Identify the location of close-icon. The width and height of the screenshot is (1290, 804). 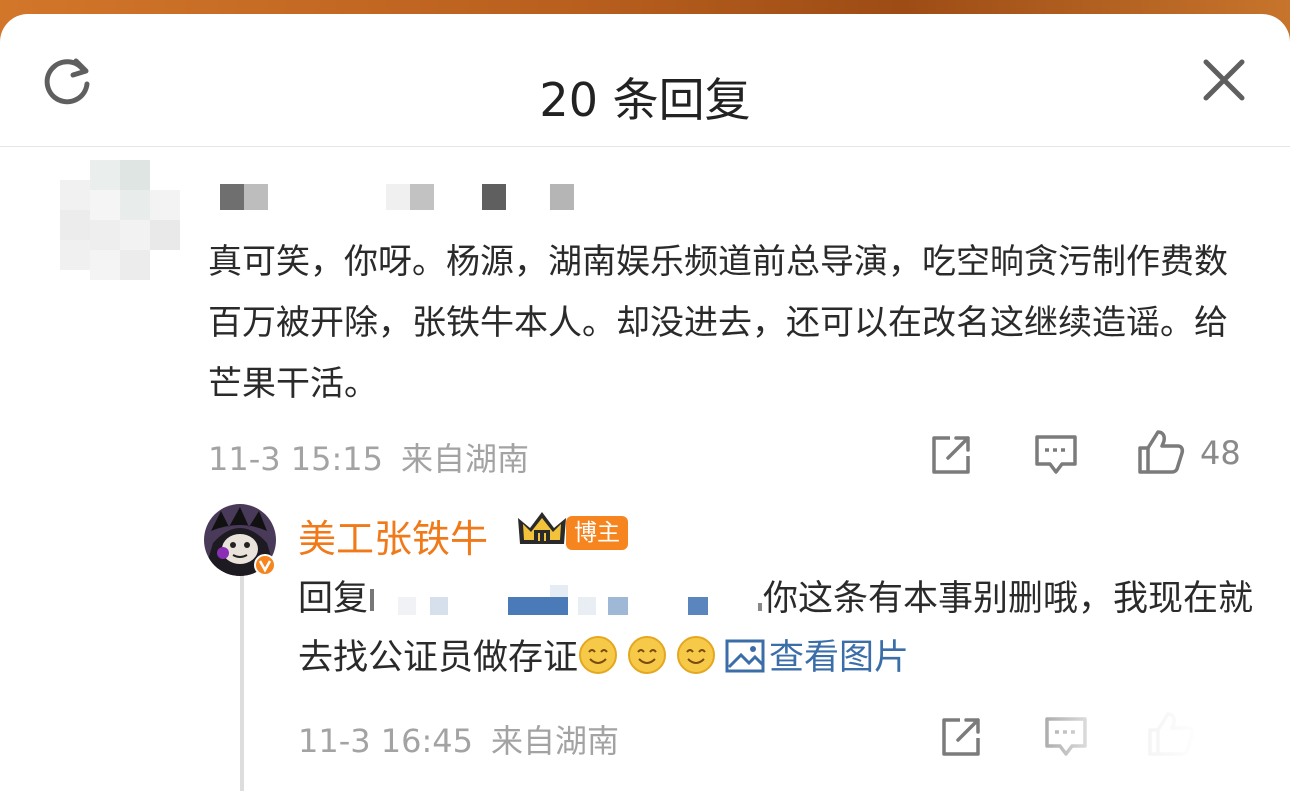
(1224, 80).